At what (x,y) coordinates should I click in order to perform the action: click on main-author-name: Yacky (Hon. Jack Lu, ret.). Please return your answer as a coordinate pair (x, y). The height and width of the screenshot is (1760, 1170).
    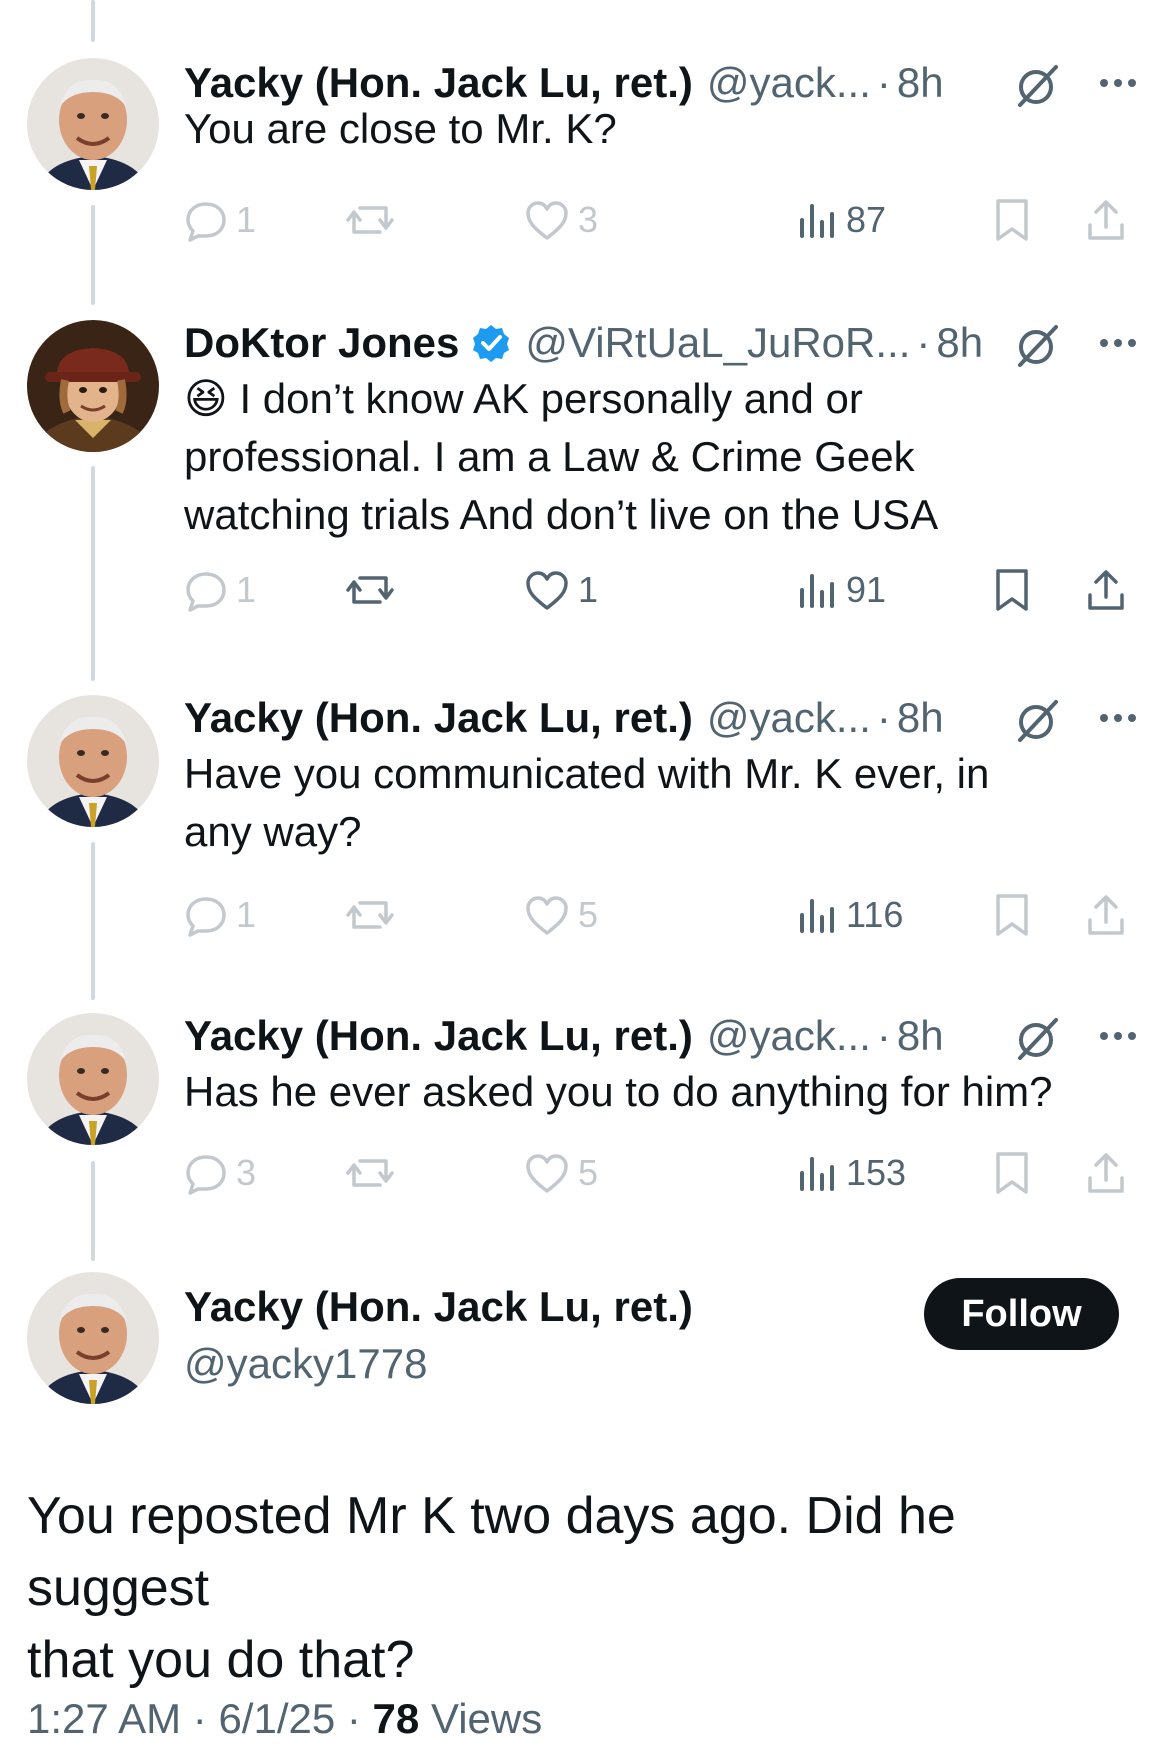
    Looking at the image, I should click on (438, 1307).